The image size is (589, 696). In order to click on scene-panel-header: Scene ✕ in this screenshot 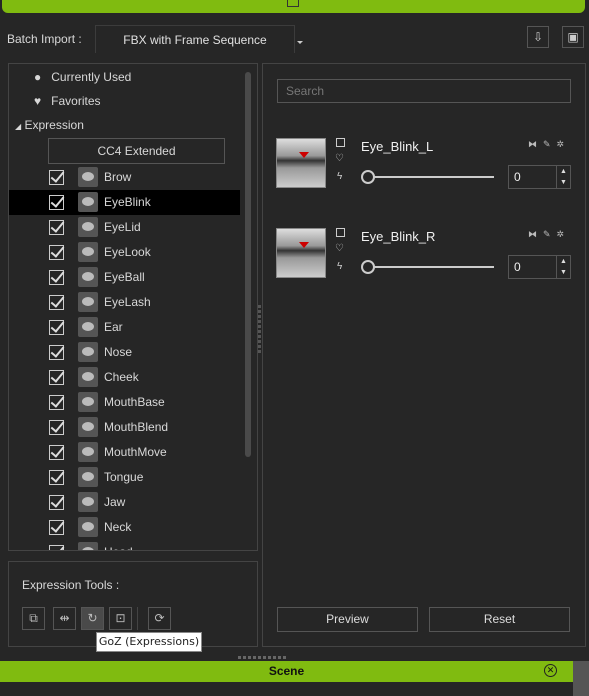, I will do `click(286, 671)`.